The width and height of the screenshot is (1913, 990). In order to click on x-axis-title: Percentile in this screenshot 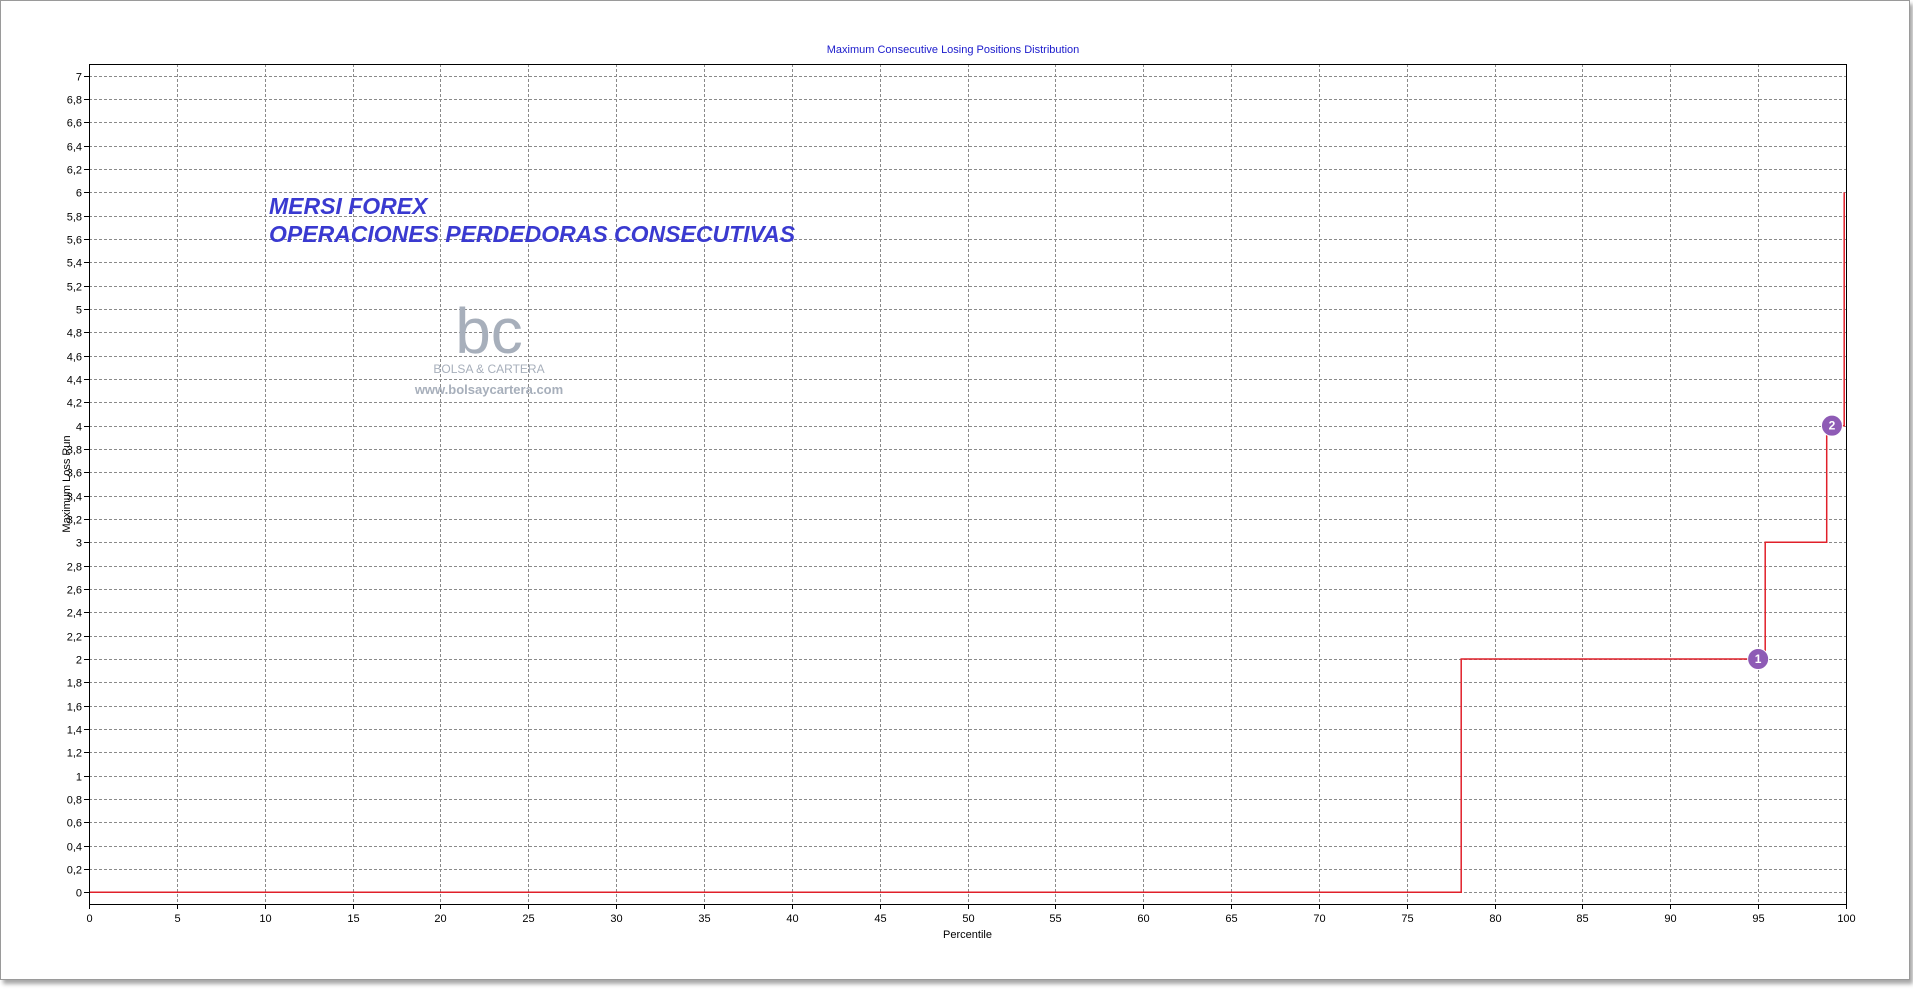, I will do `click(967, 935)`.